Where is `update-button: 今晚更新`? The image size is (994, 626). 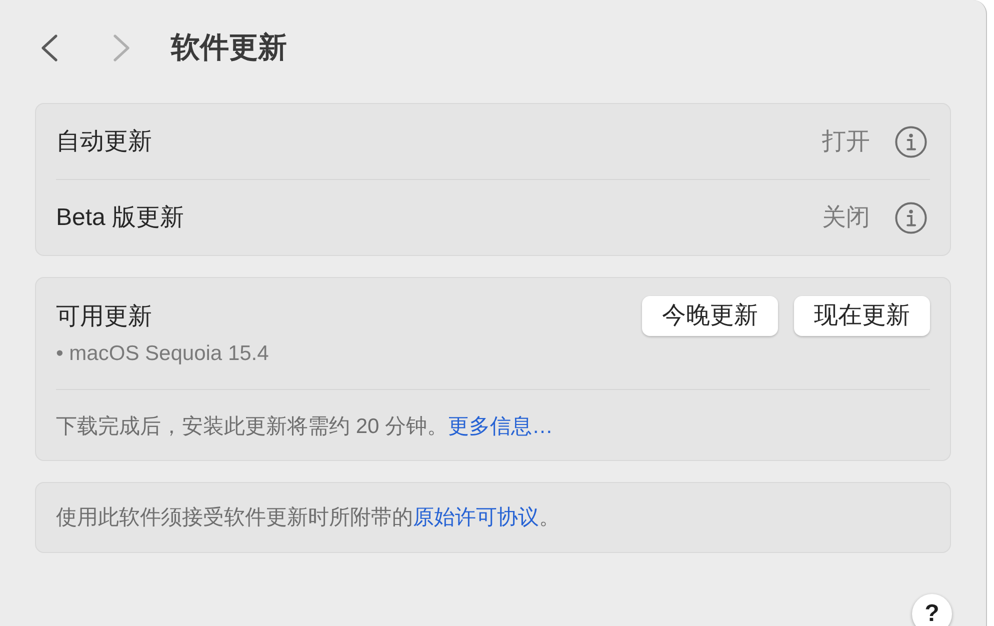 update-button: 今晚更新 is located at coordinates (710, 316).